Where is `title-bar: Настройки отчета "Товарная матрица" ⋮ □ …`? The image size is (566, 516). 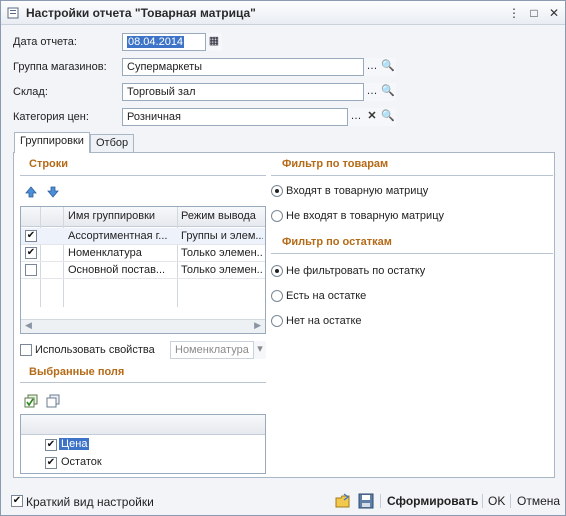
title-bar: Настройки отчета "Товарная матрица" ⋮ □ … is located at coordinates (283, 13).